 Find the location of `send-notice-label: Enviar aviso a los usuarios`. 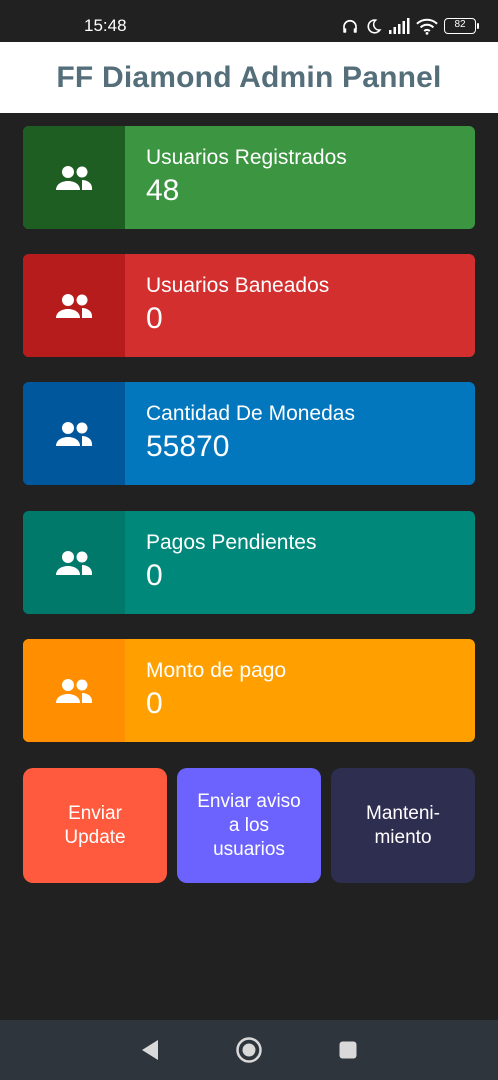

send-notice-label: Enviar aviso a los usuarios is located at coordinates (249, 825).